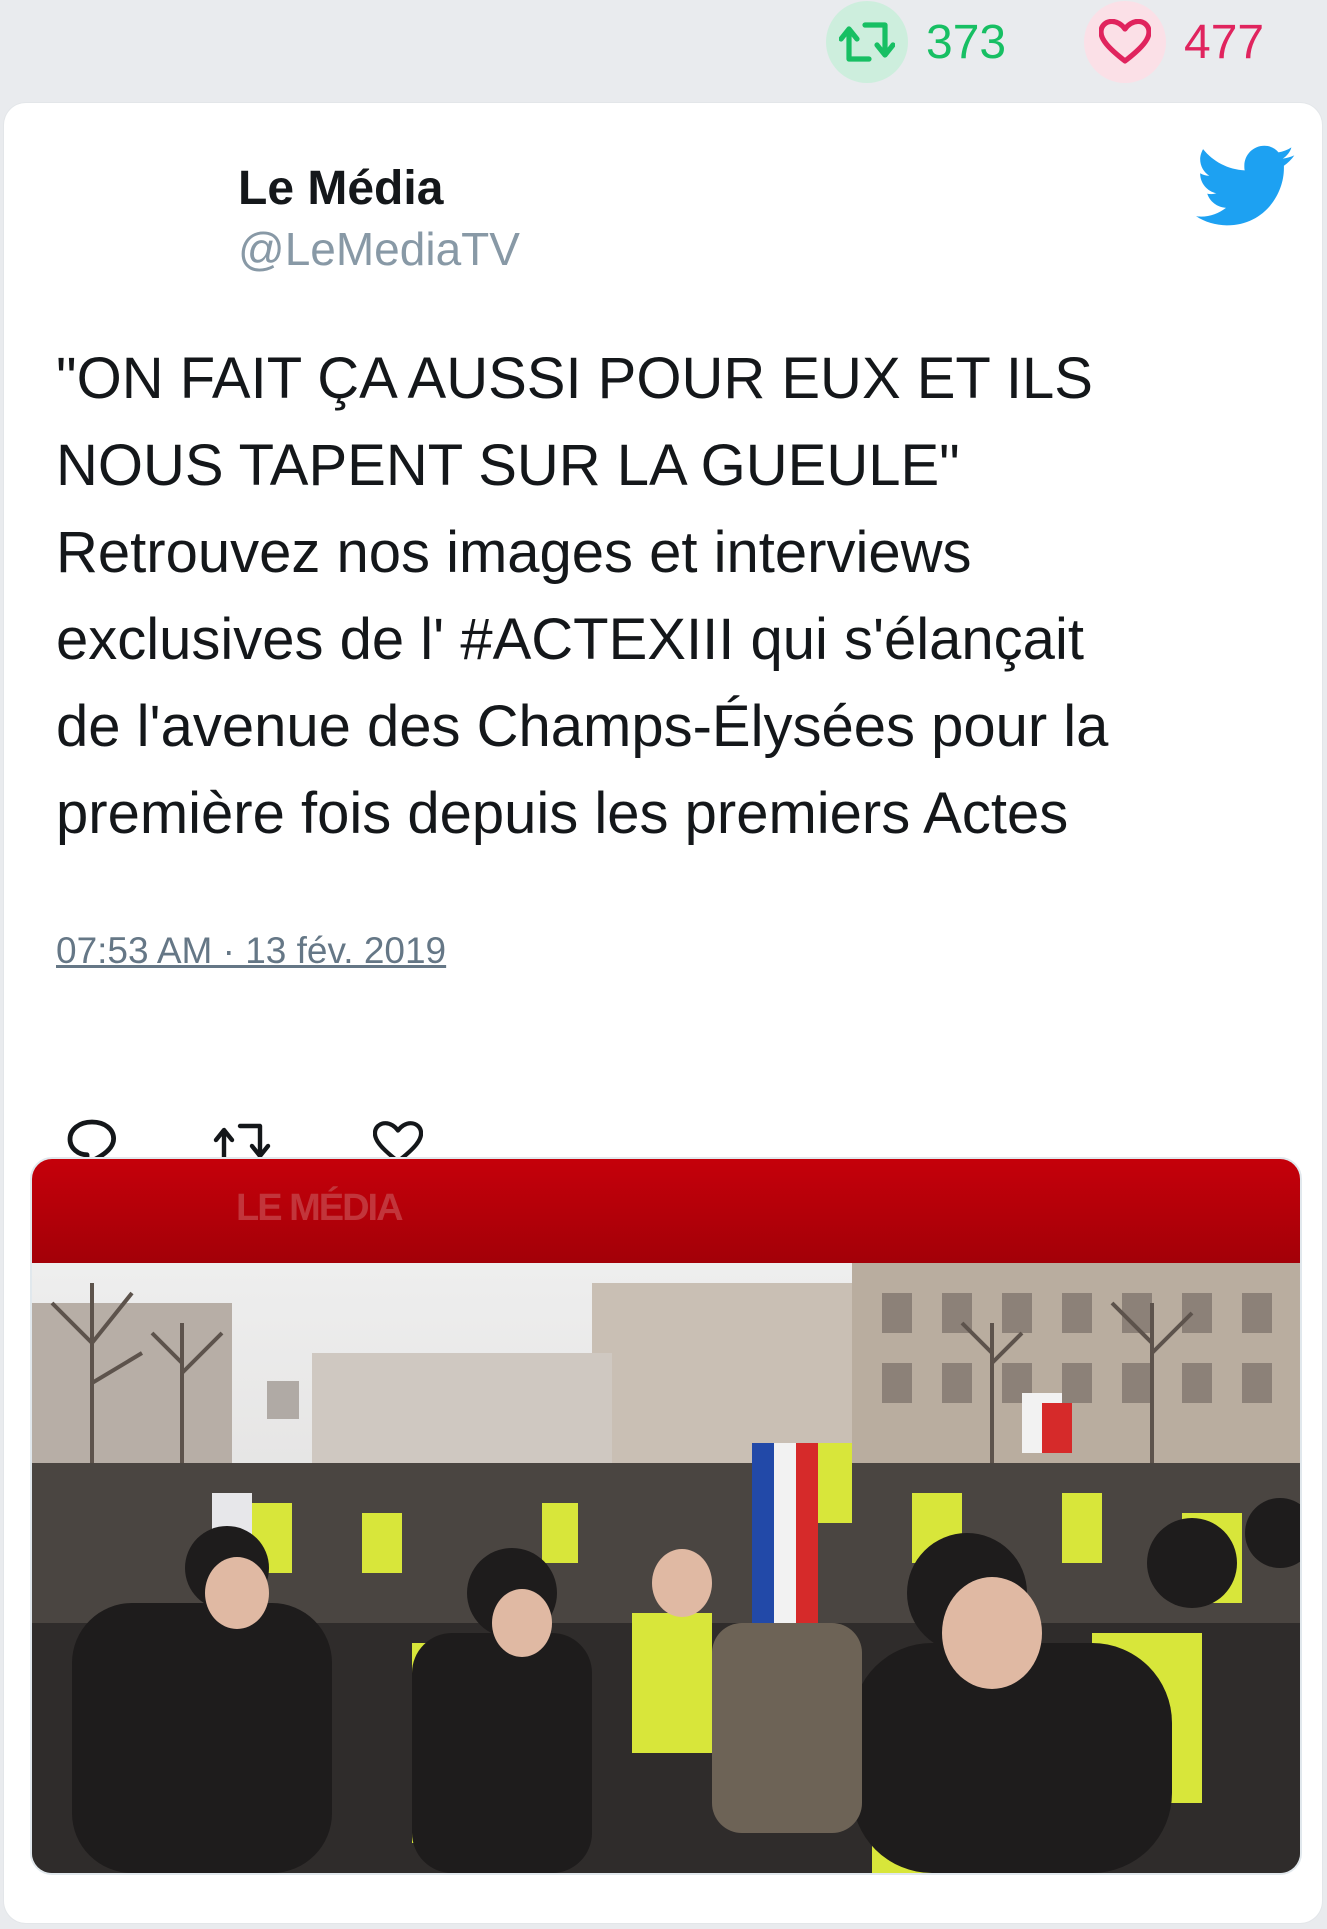  I want to click on media-logo: LE MÉDIA, so click(320, 1208).